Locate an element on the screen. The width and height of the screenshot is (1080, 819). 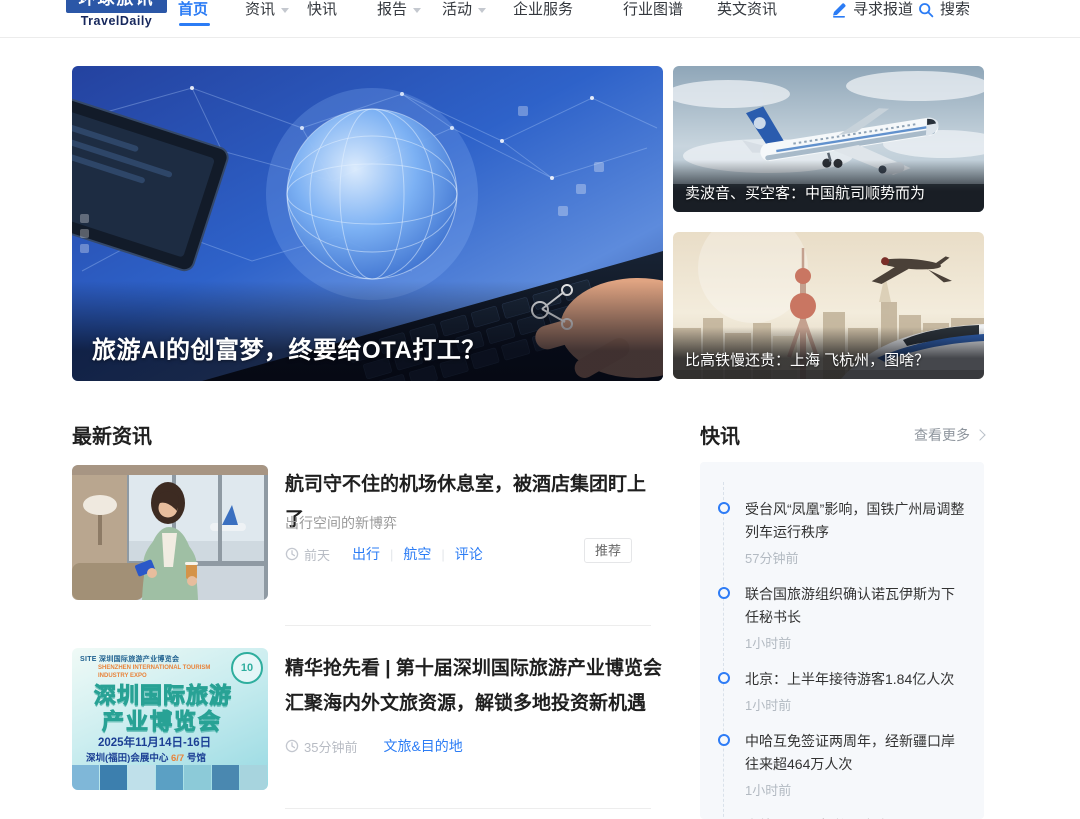
quick-news-item: 联合国旅游组织确认诺瓦伊斯为下任秘书长 1小时前 is located at coordinates (842, 617).